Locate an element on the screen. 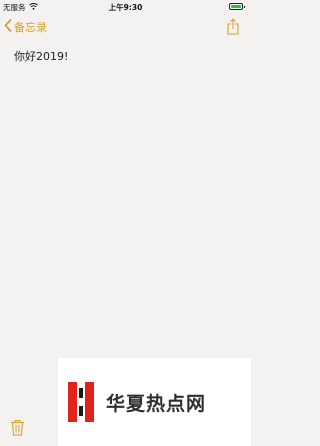  chevron-left-icon is located at coordinates (8, 27).